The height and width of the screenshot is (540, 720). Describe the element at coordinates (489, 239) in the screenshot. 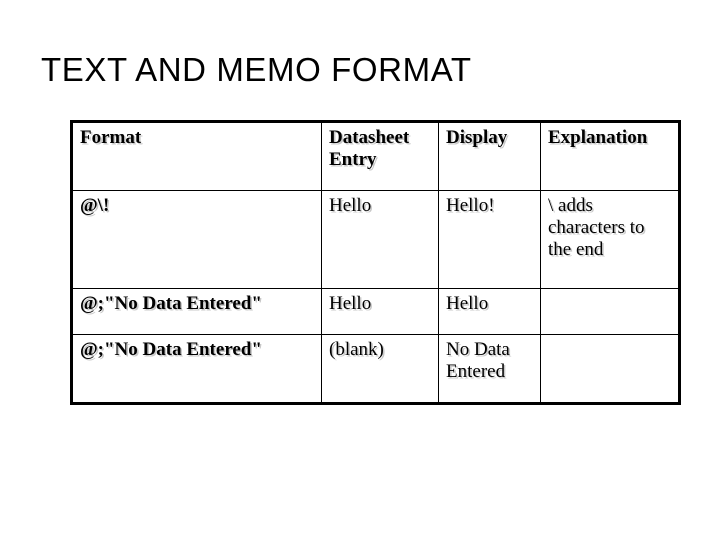

I see `cell-display: Hello!` at that location.